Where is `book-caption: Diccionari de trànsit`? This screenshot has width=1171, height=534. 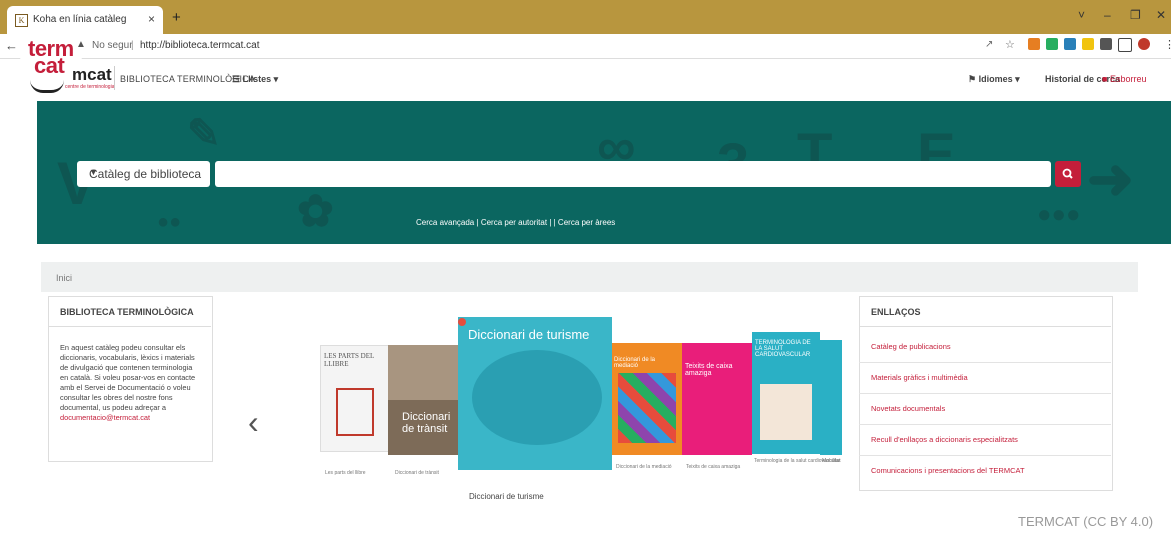 book-caption: Diccionari de trànsit is located at coordinates (417, 473).